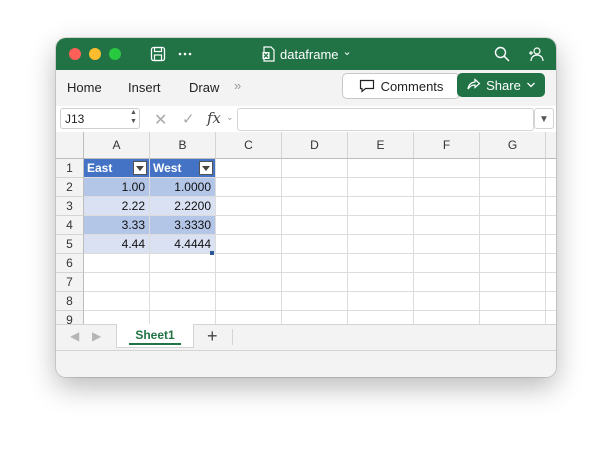 The width and height of the screenshot is (612, 452). What do you see at coordinates (70, 263) in the screenshot?
I see `row-header-6: 6` at bounding box center [70, 263].